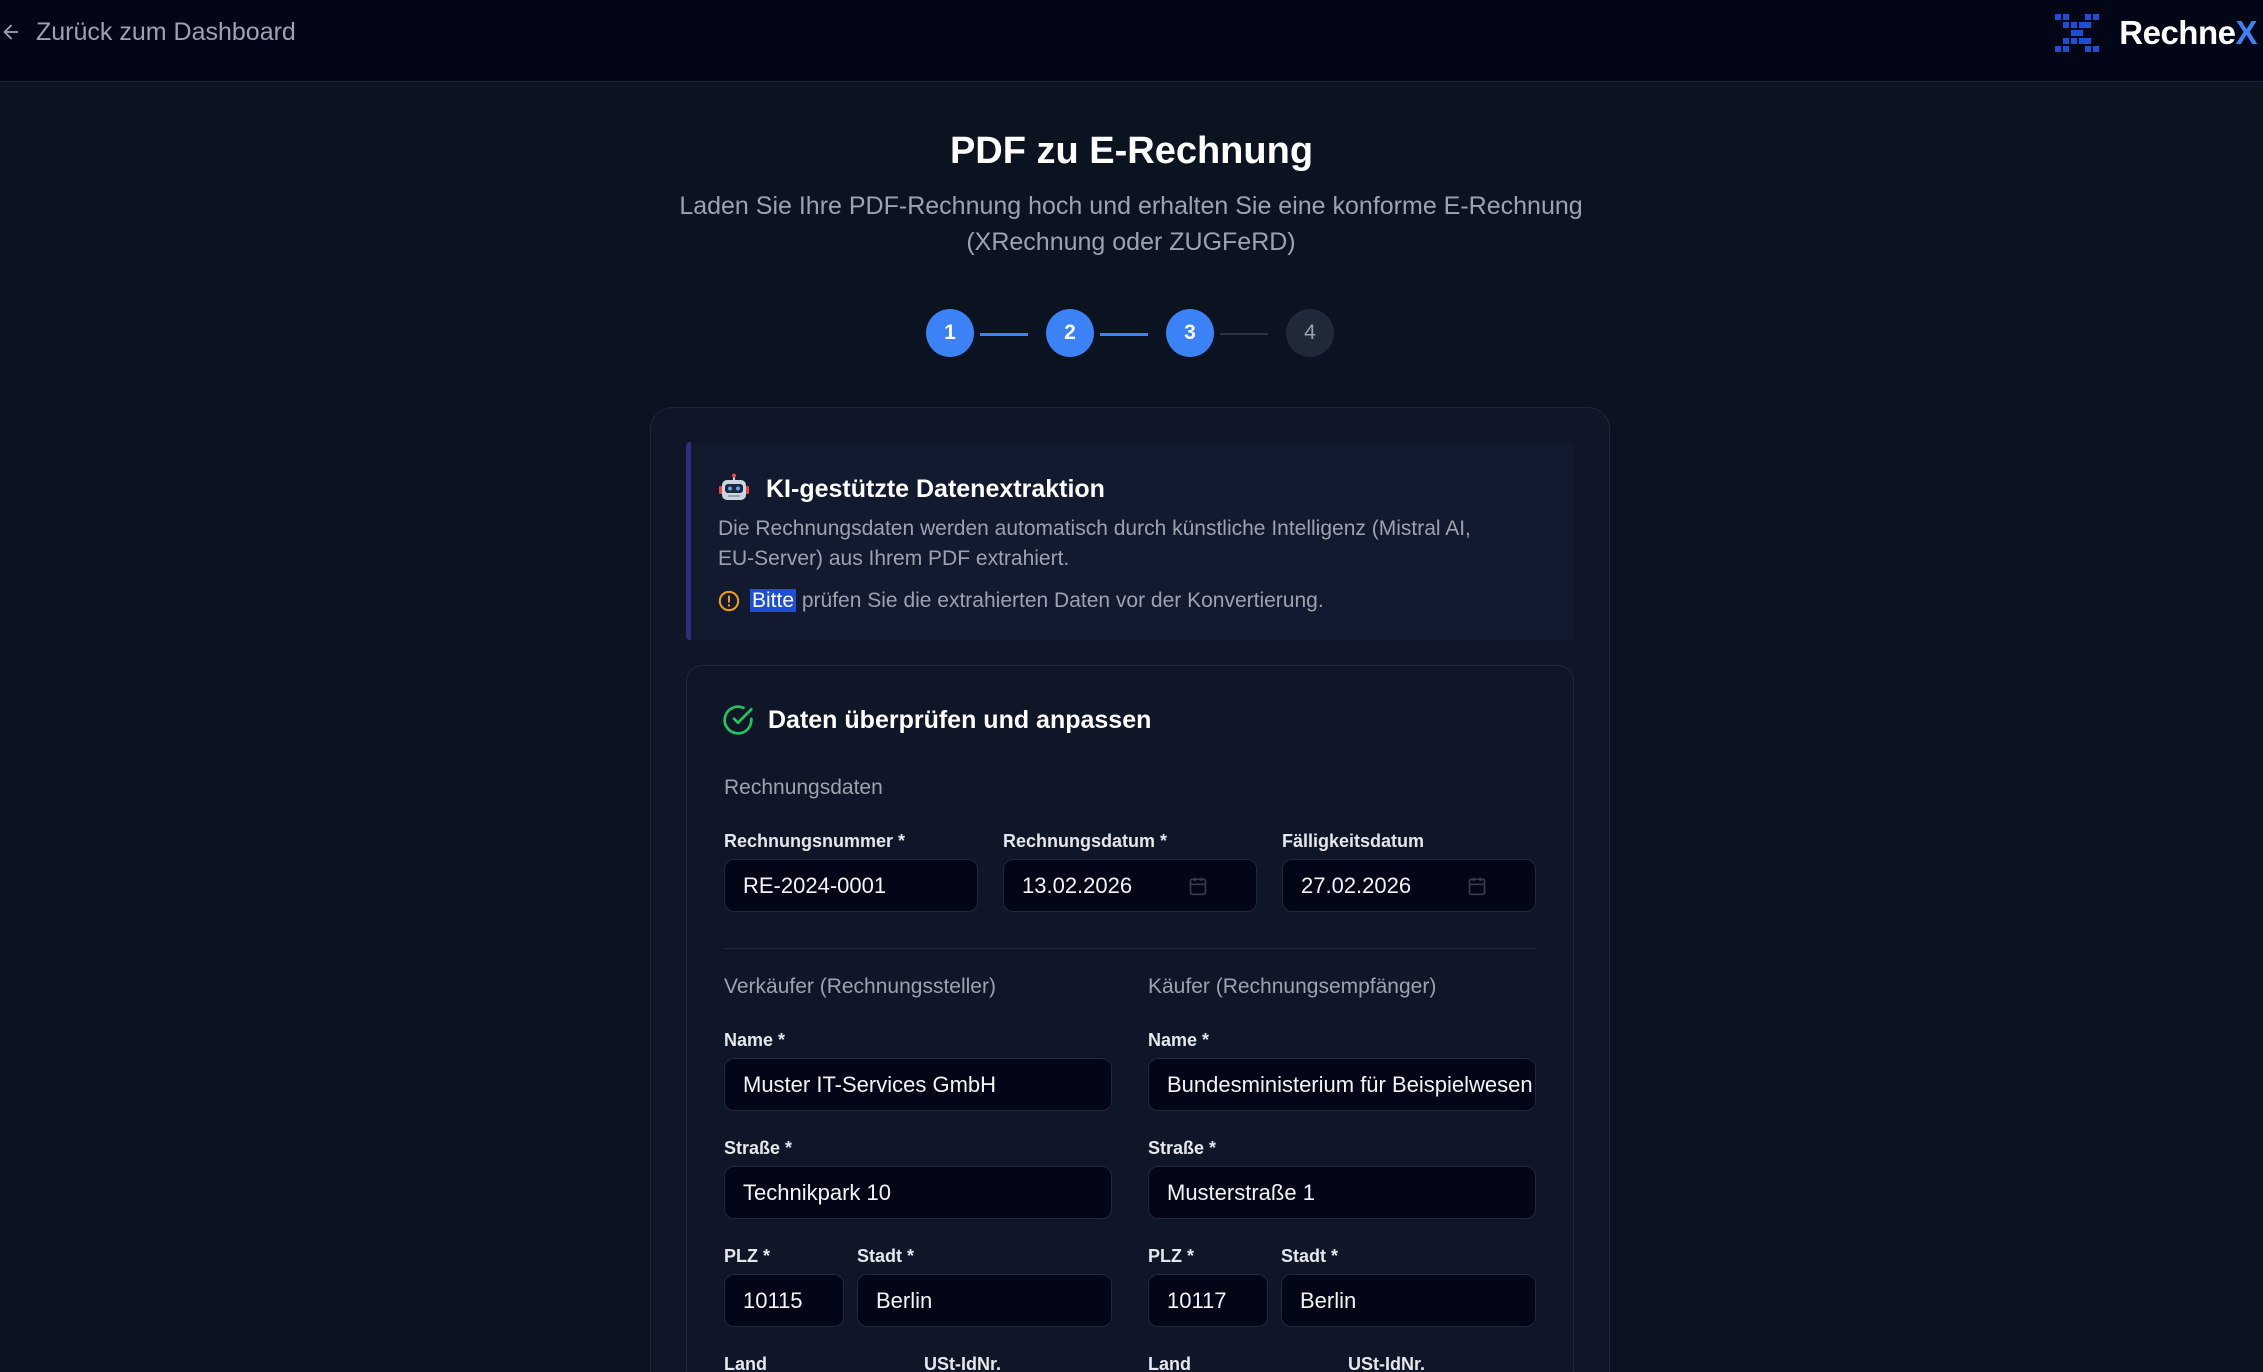 This screenshot has width=2263, height=1372. I want to click on seller-zip-input: 10115, so click(784, 1300).